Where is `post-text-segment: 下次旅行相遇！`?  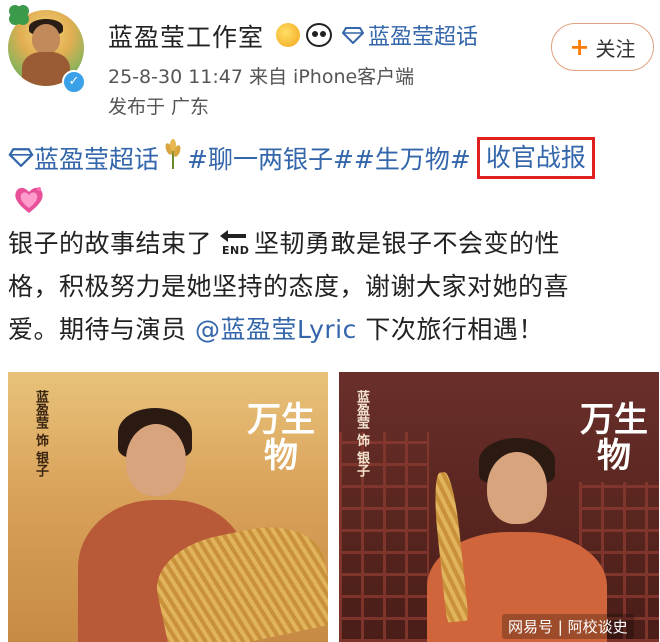
post-text-segment: 下次旅行相遇！ is located at coordinates (454, 329).